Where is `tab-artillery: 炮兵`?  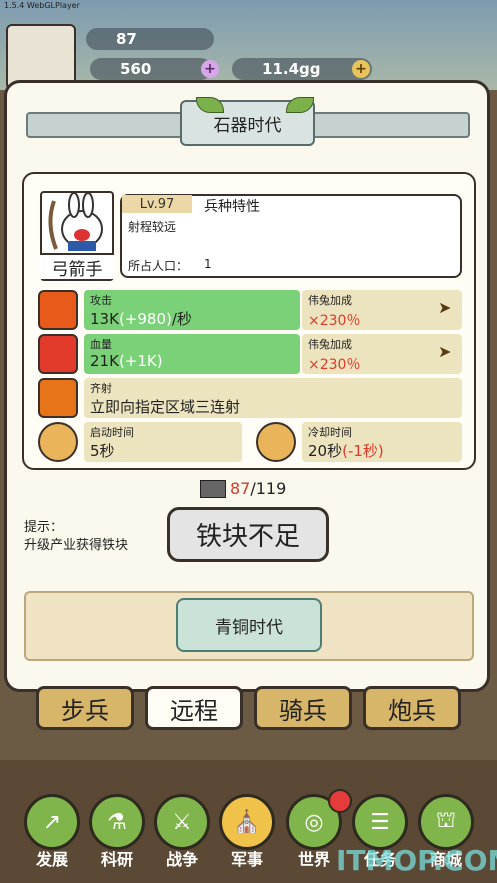 tab-artillery: 炮兵 is located at coordinates (412, 708).